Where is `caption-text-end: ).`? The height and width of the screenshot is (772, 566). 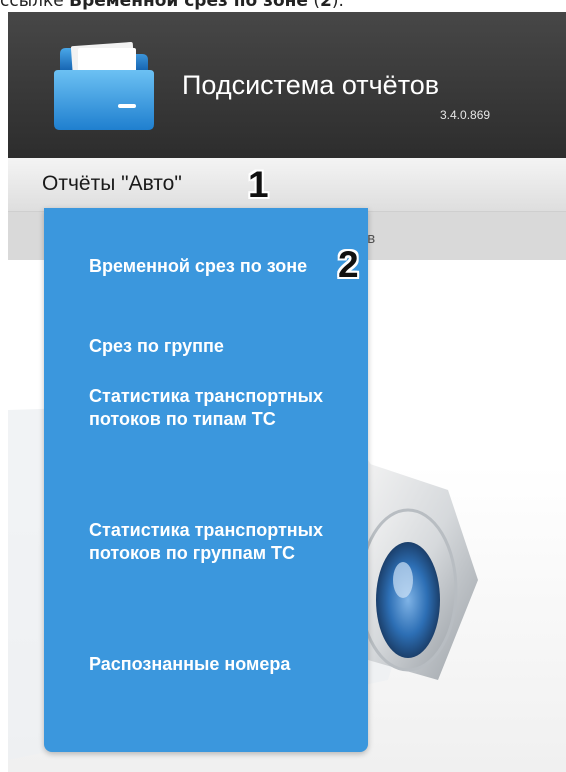 caption-text-end: ). is located at coordinates (337, 5).